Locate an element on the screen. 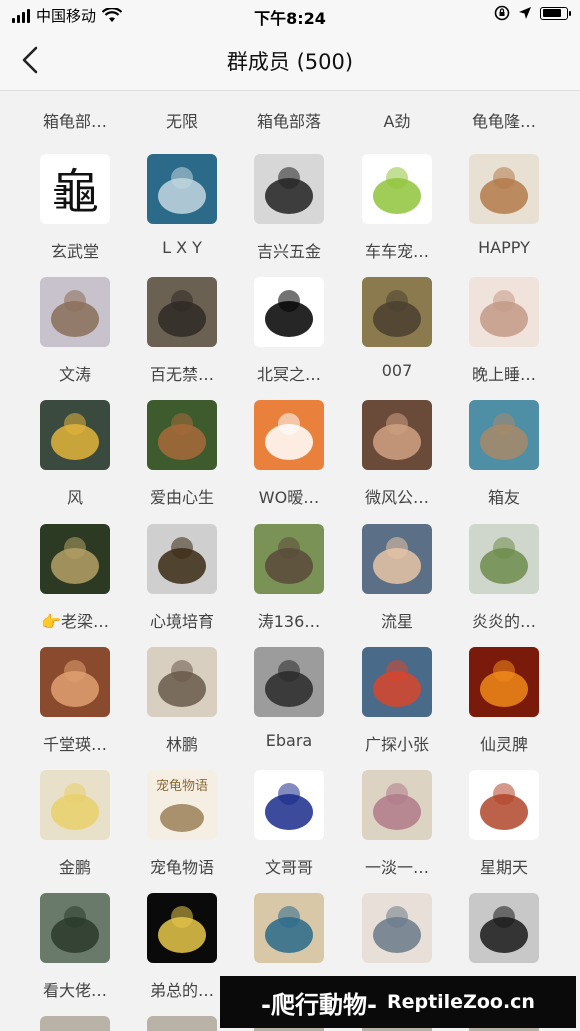  svg-text: 宠龟物语 is located at coordinates (182, 786).